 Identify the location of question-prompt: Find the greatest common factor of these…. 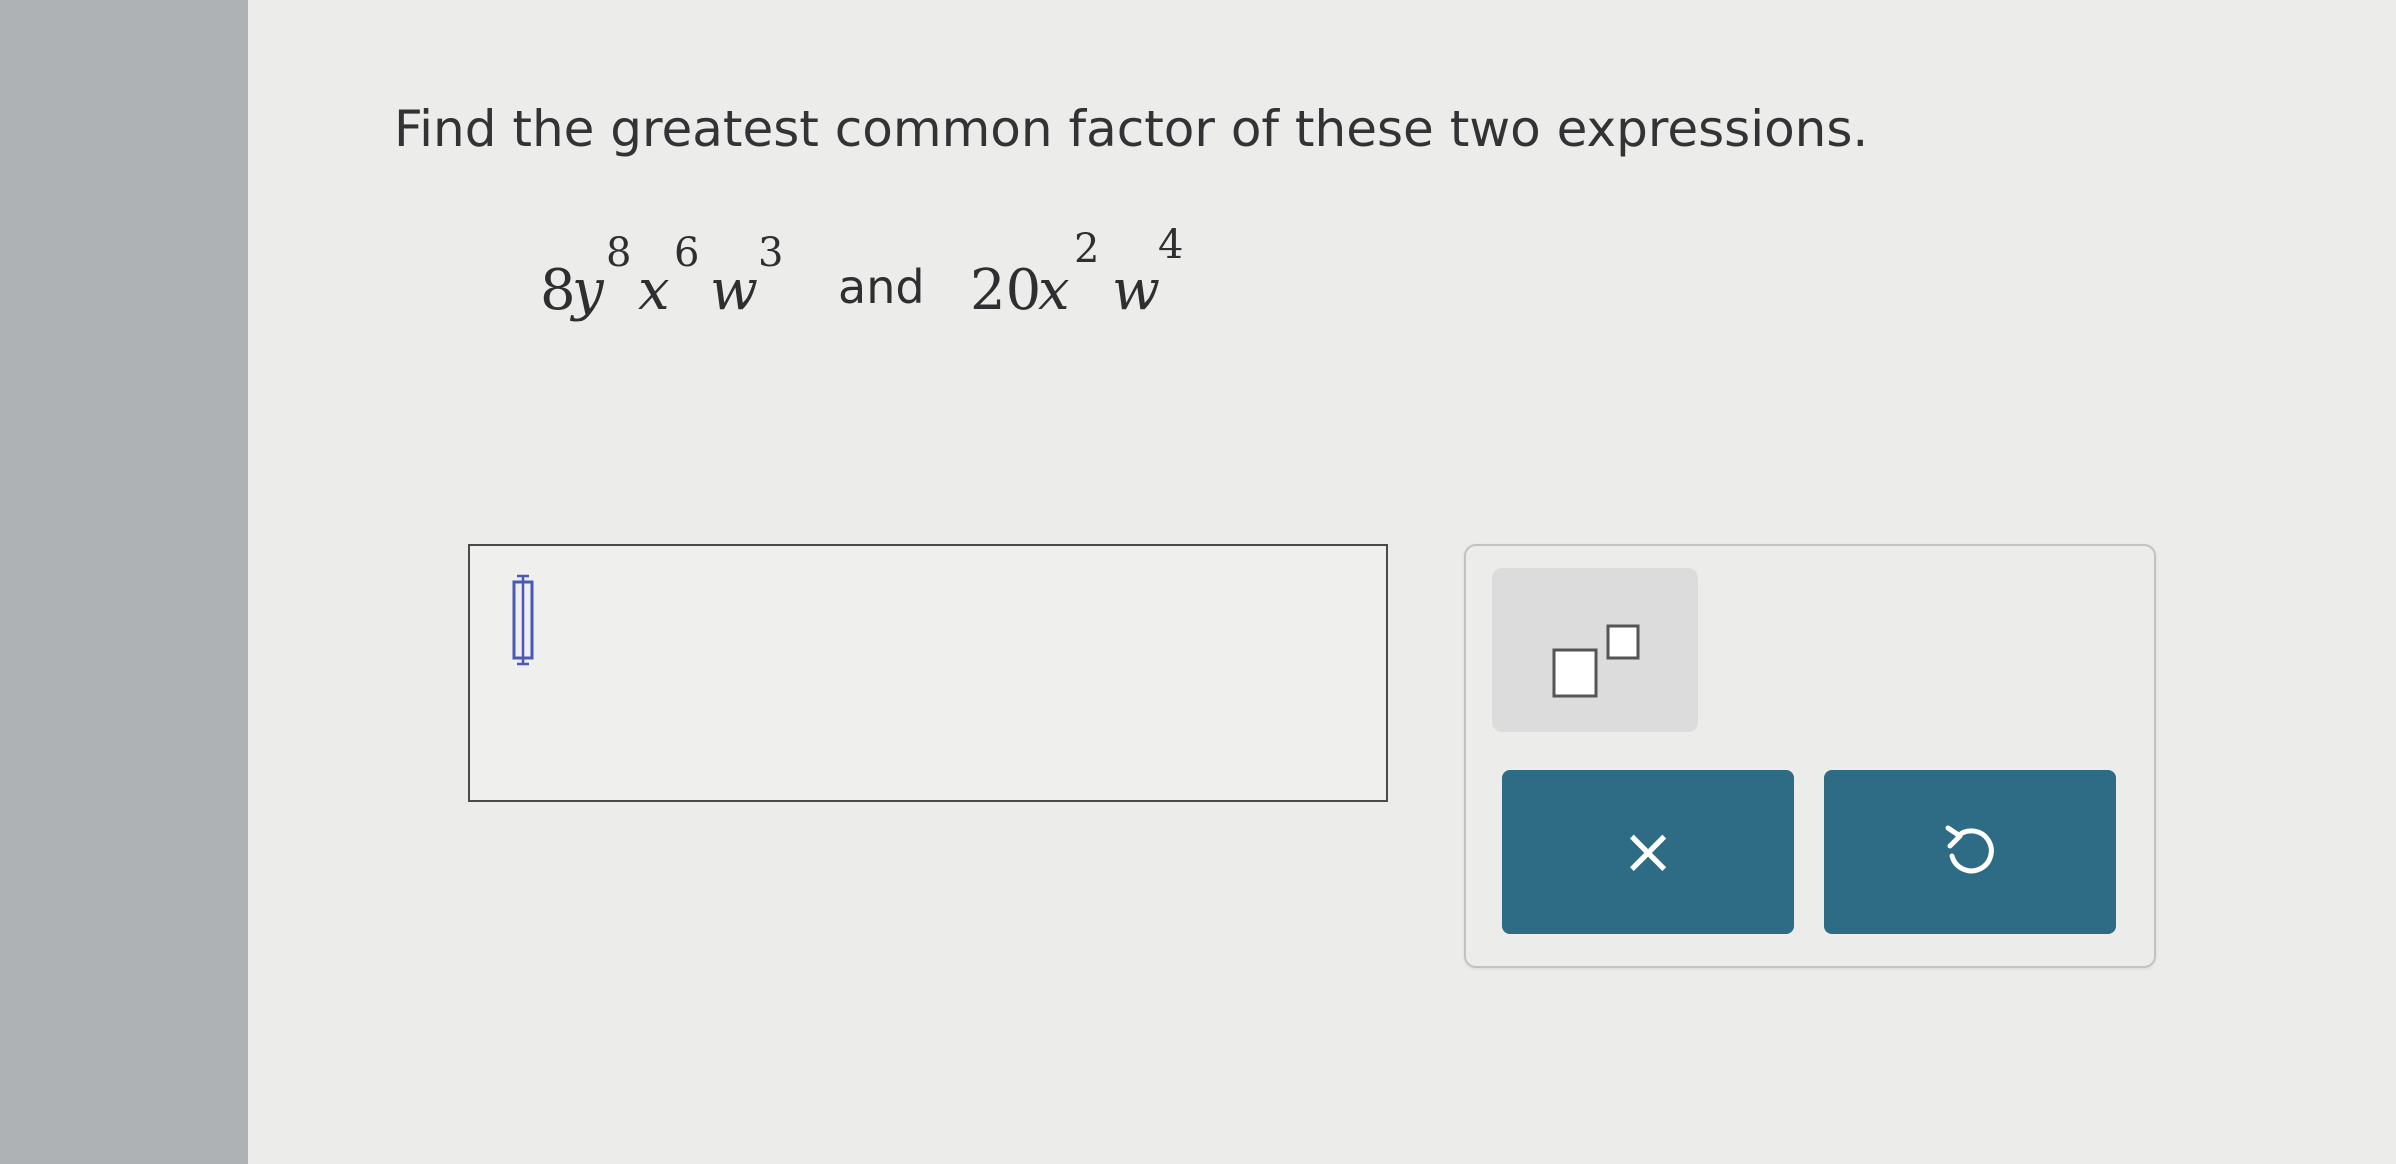
(1131, 129).